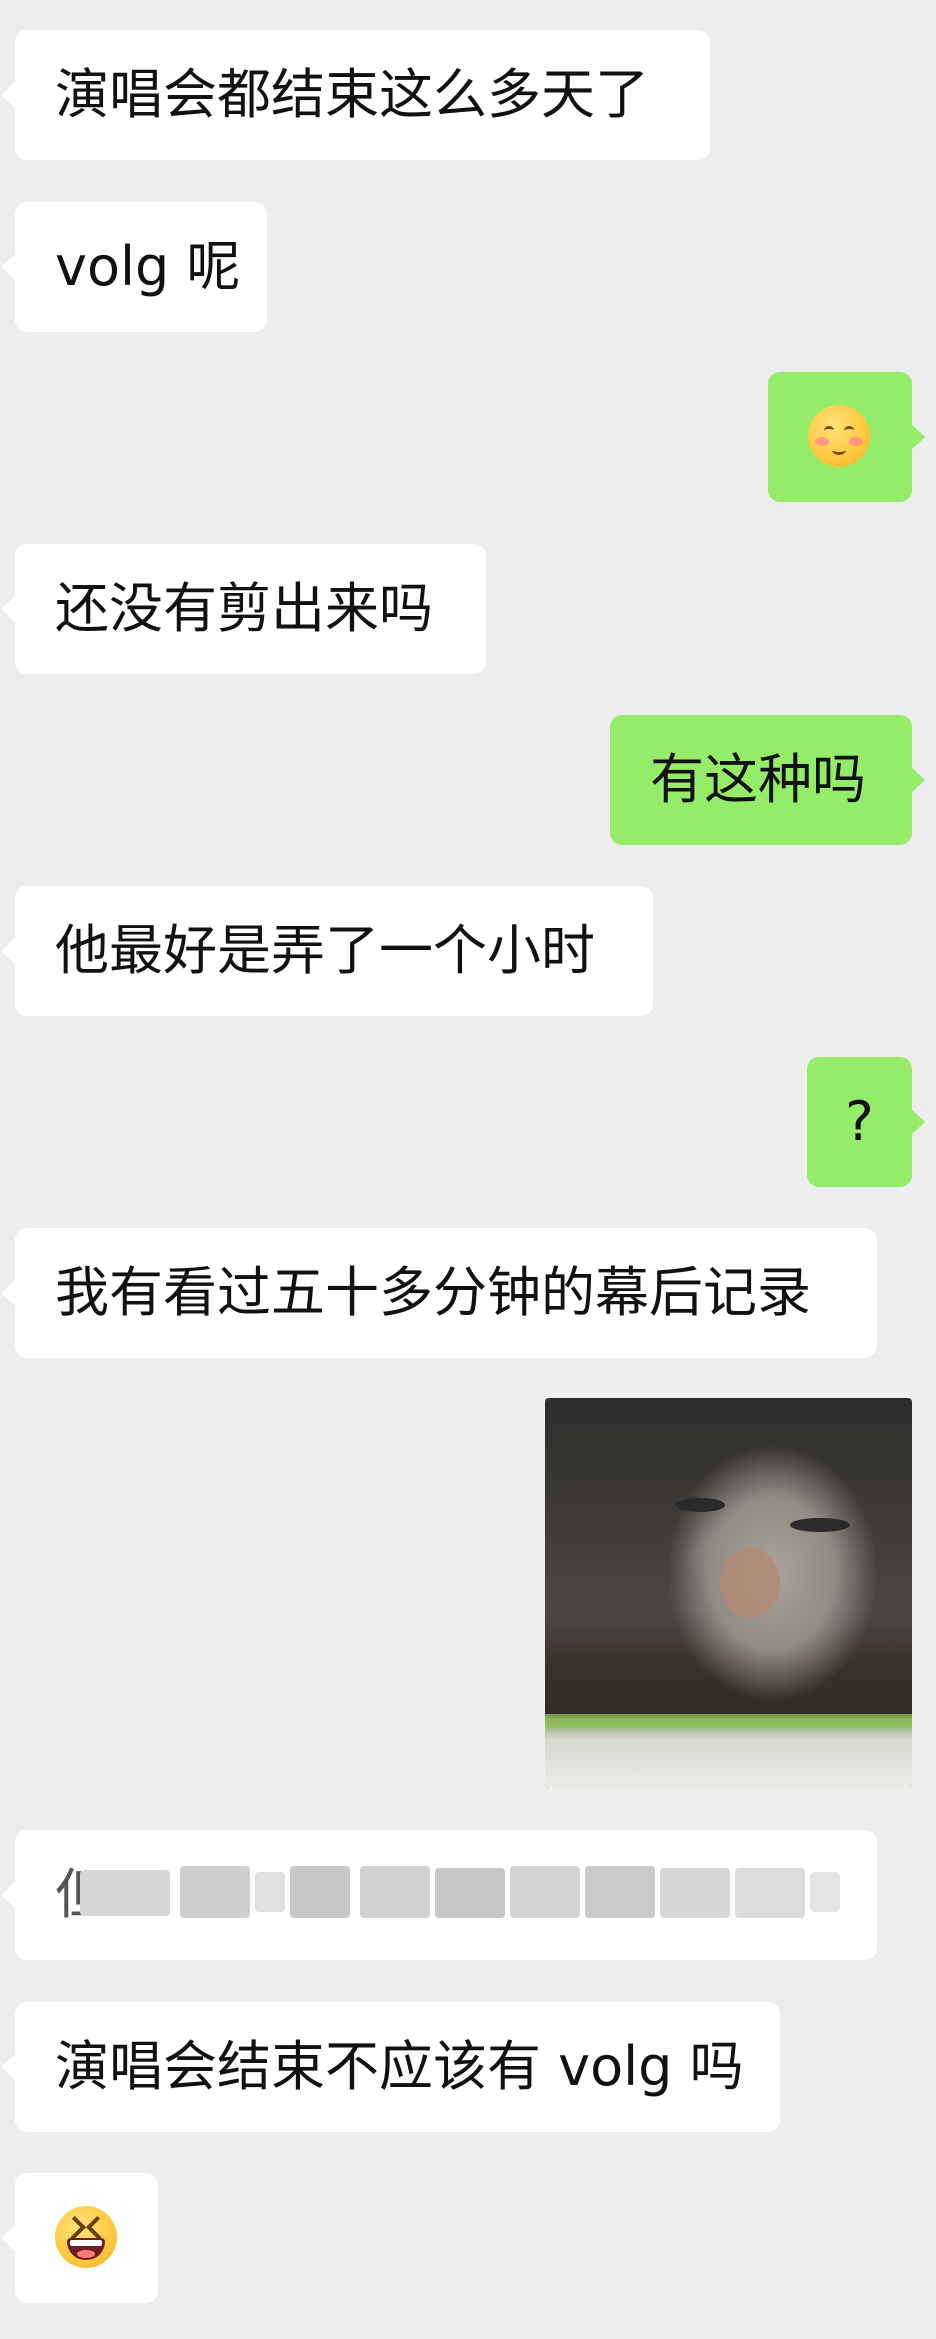  I want to click on message-bubble: volg 呢, so click(141, 267).